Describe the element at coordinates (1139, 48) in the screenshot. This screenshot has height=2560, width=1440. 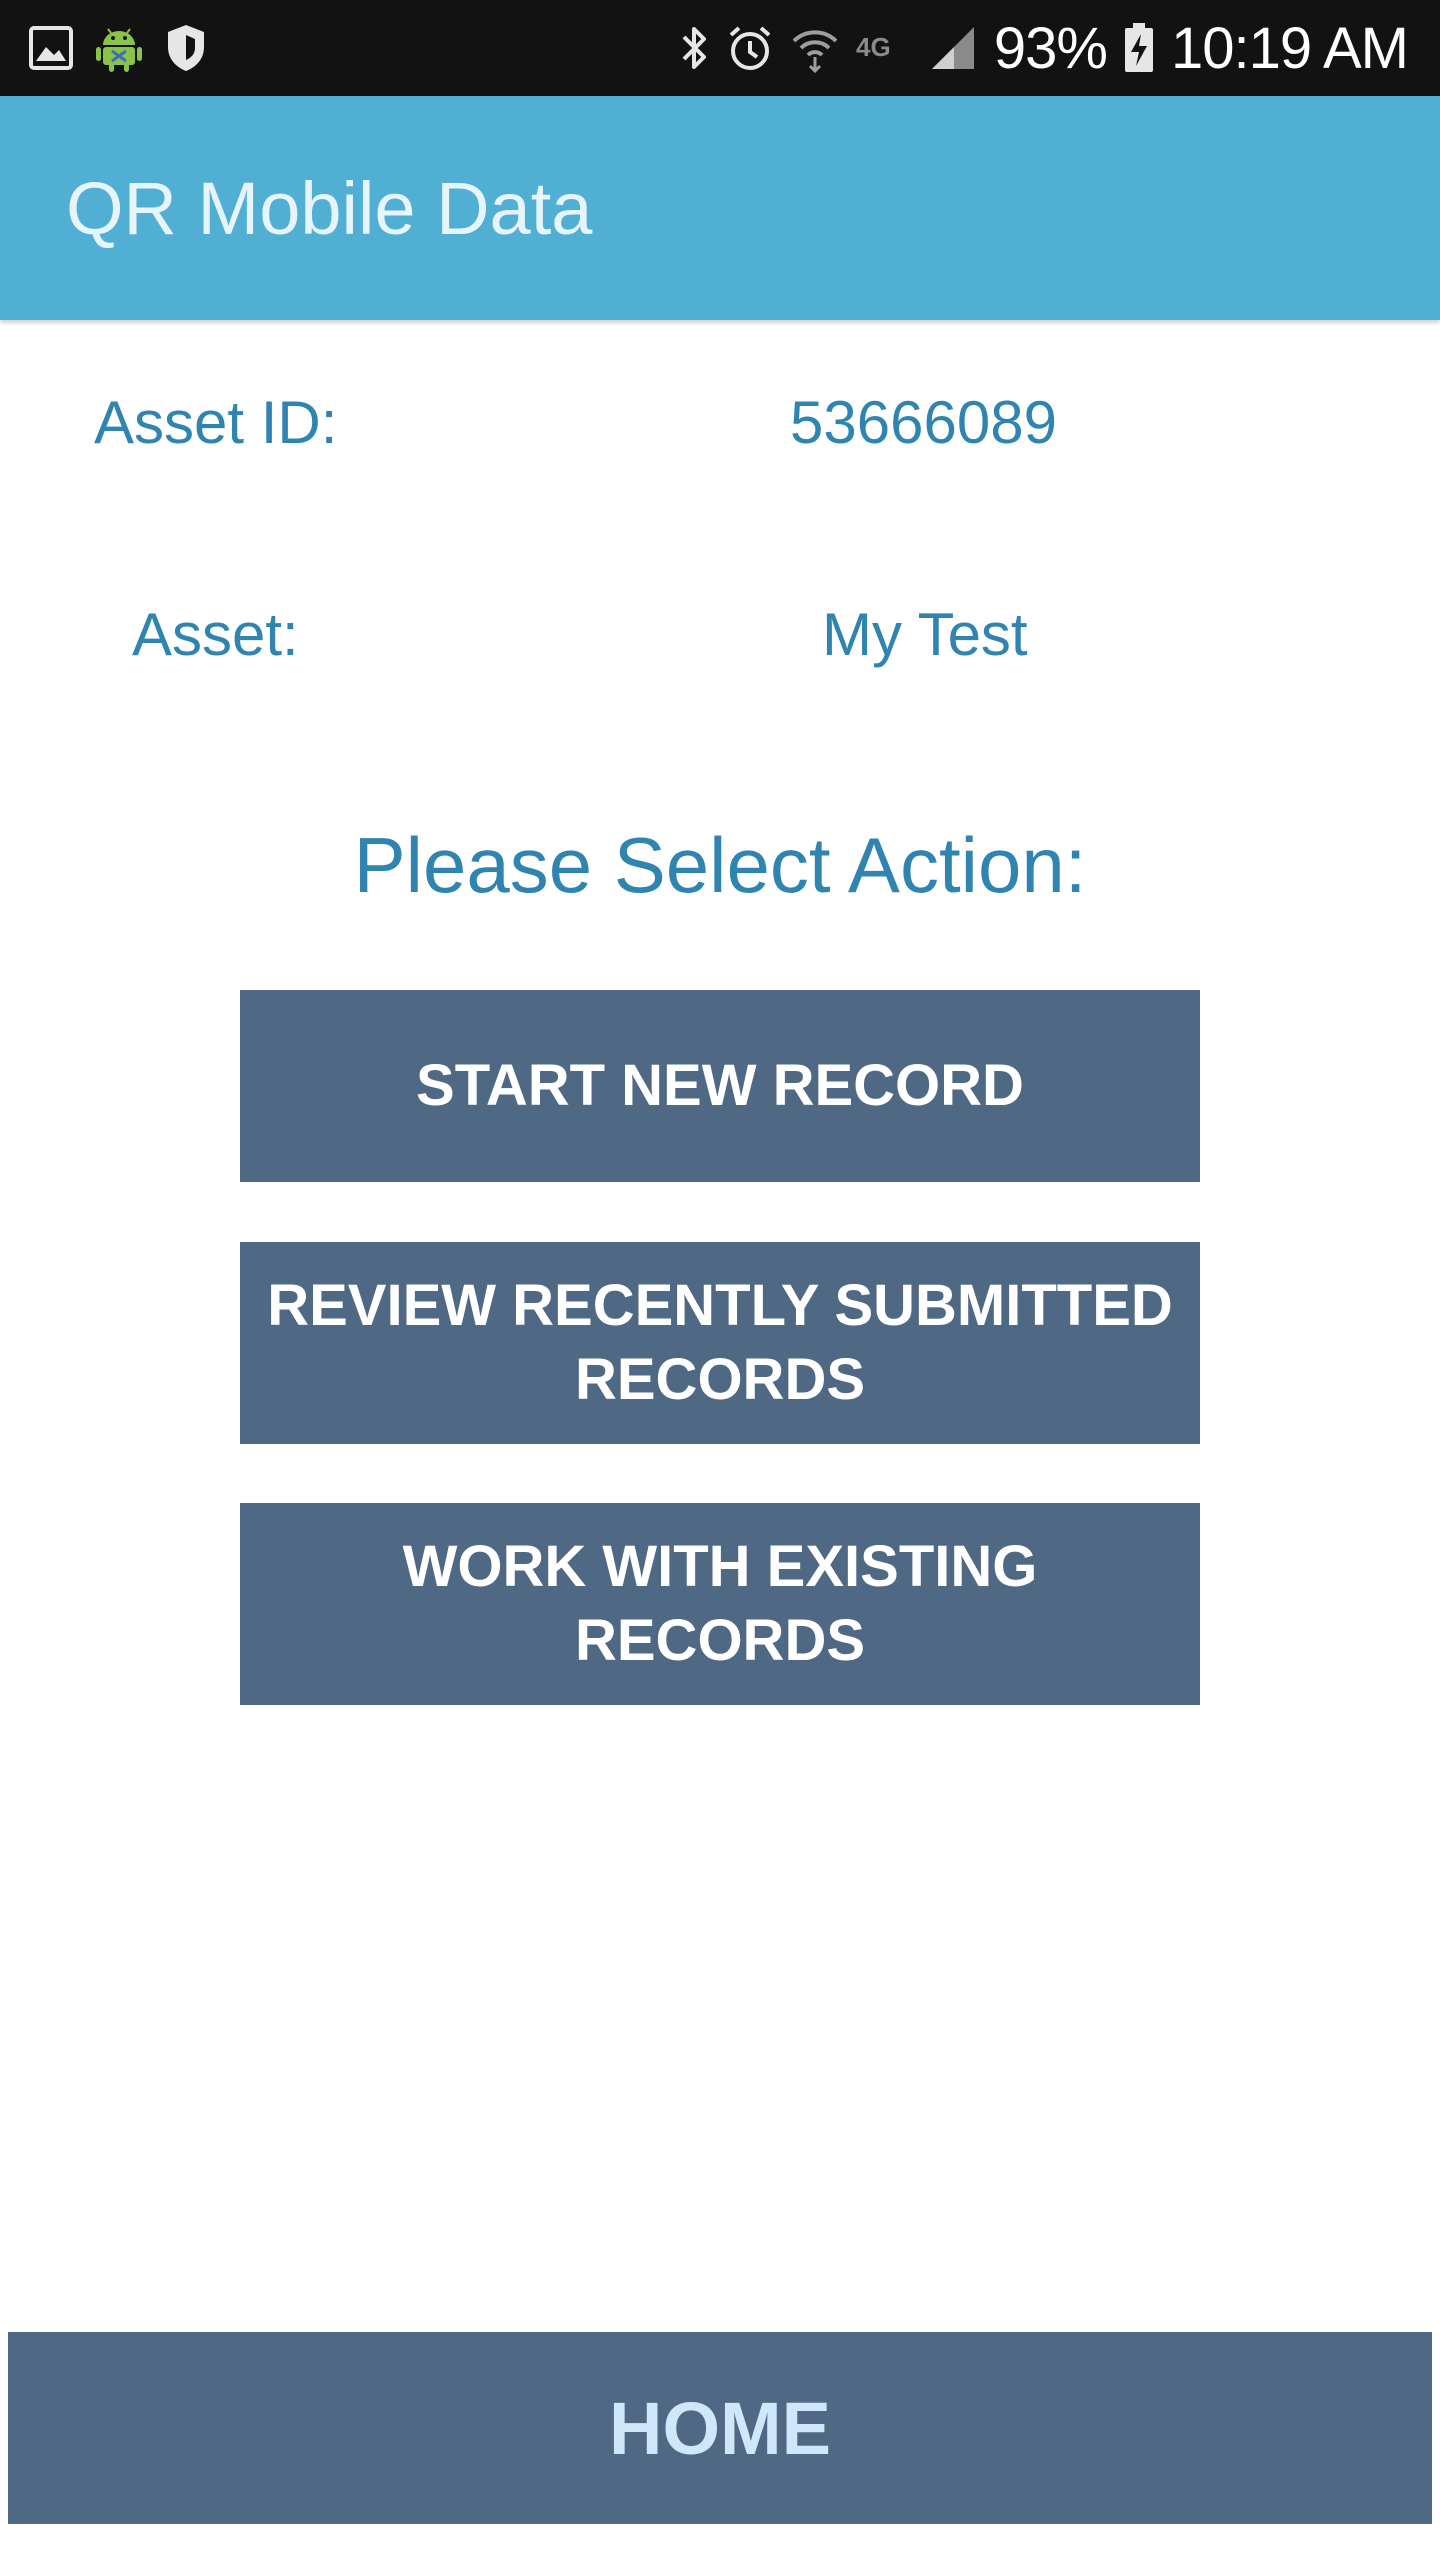
I see `battery-icon` at that location.